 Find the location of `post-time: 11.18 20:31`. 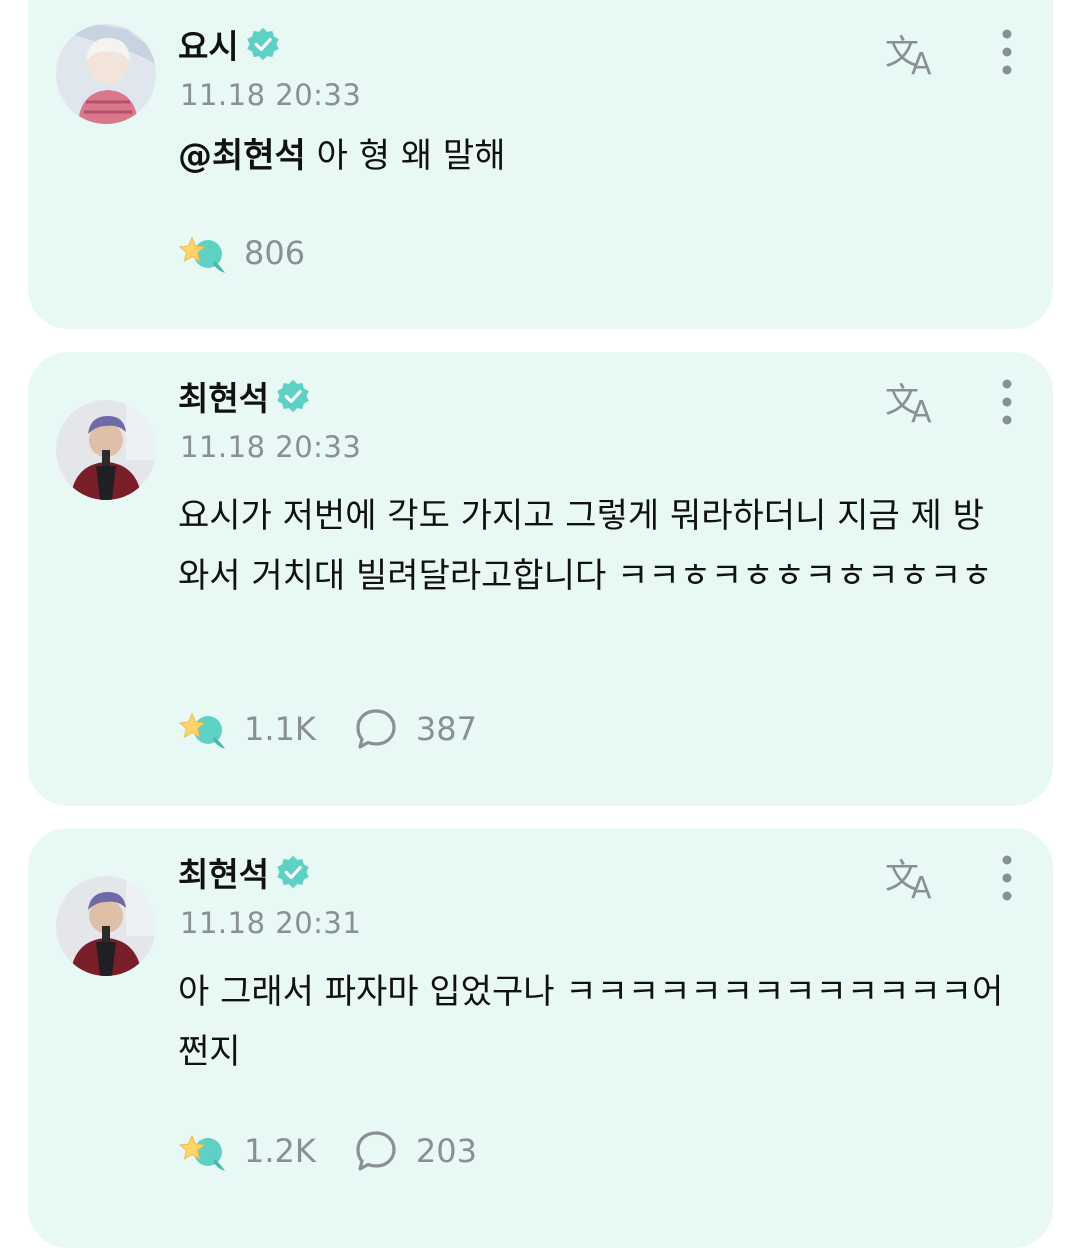

post-time: 11.18 20:31 is located at coordinates (271, 923).